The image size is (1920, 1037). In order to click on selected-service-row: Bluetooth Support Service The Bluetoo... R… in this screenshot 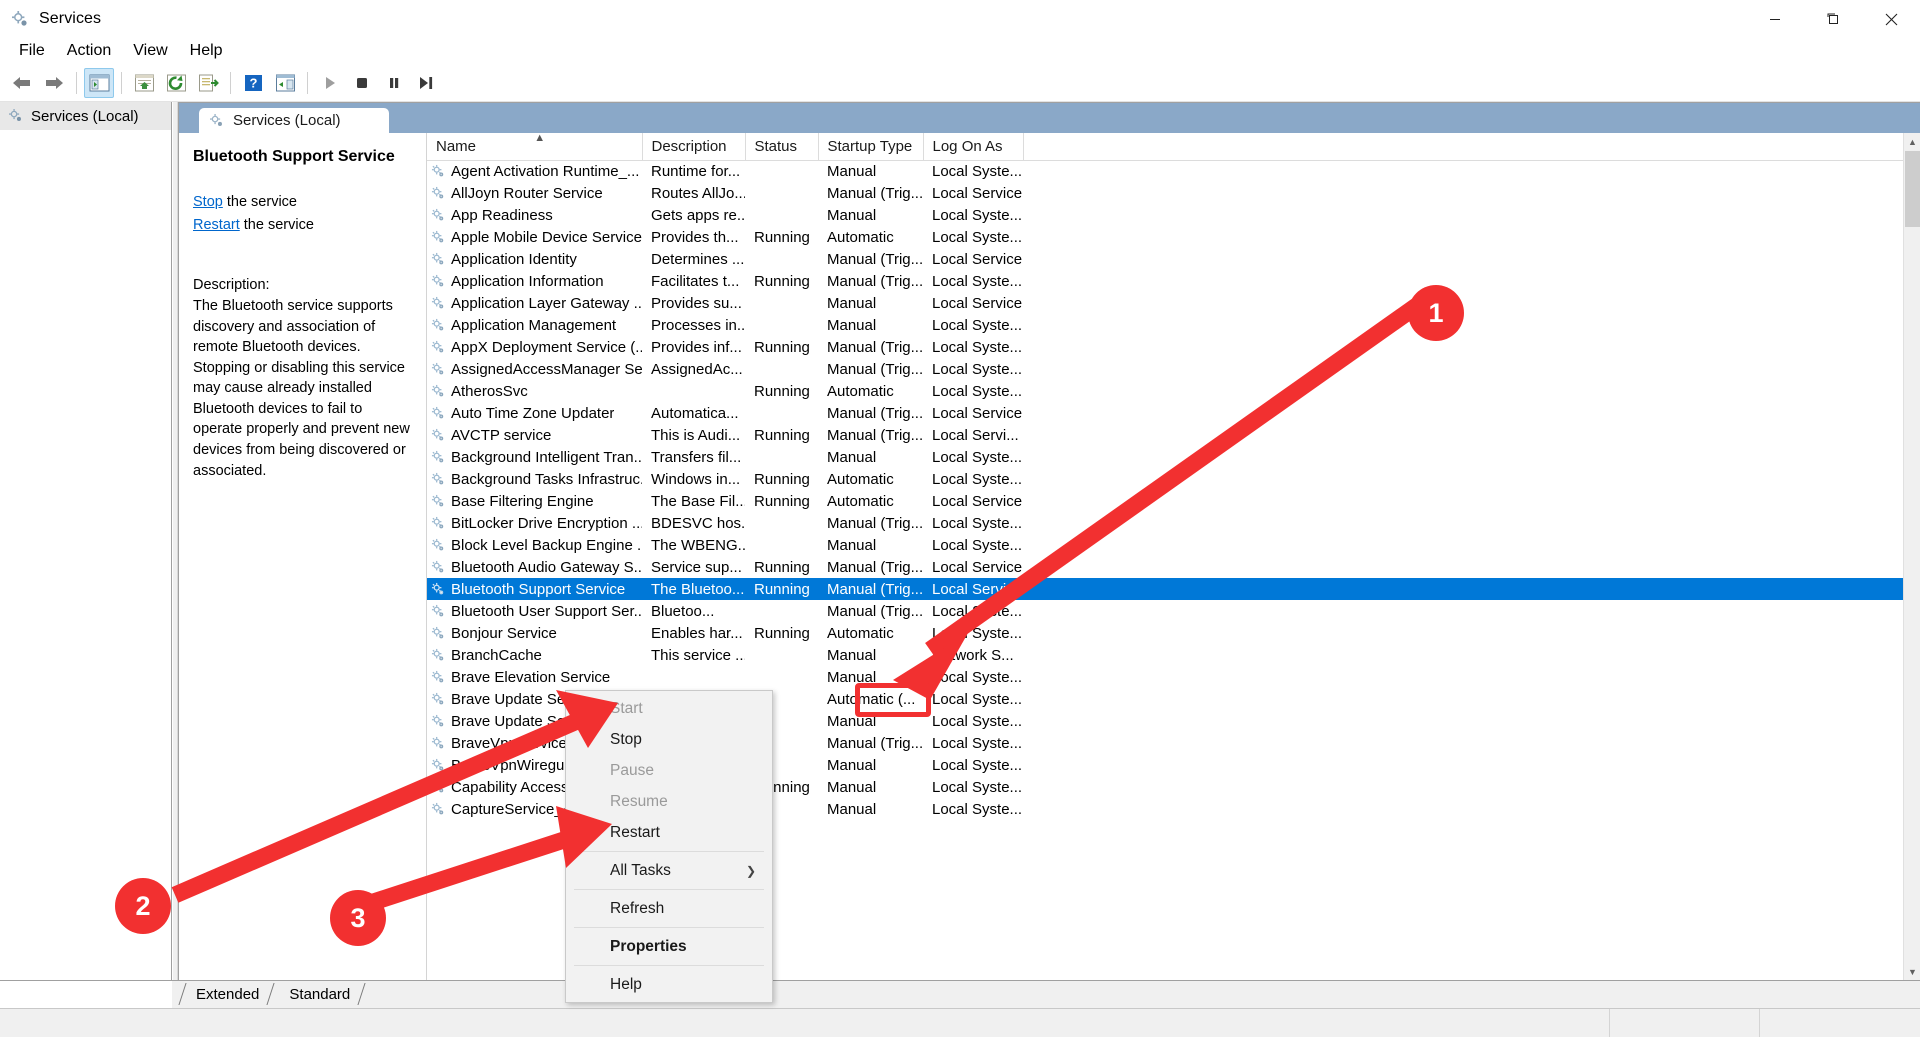, I will do `click(1173, 589)`.